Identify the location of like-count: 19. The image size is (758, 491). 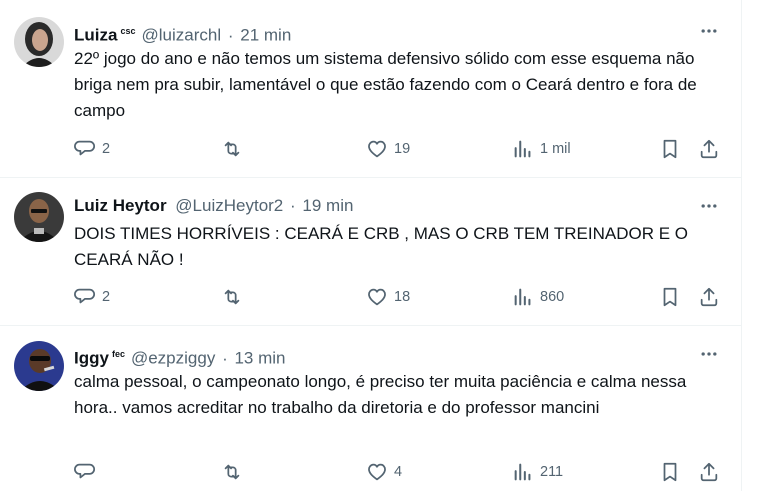
(402, 149).